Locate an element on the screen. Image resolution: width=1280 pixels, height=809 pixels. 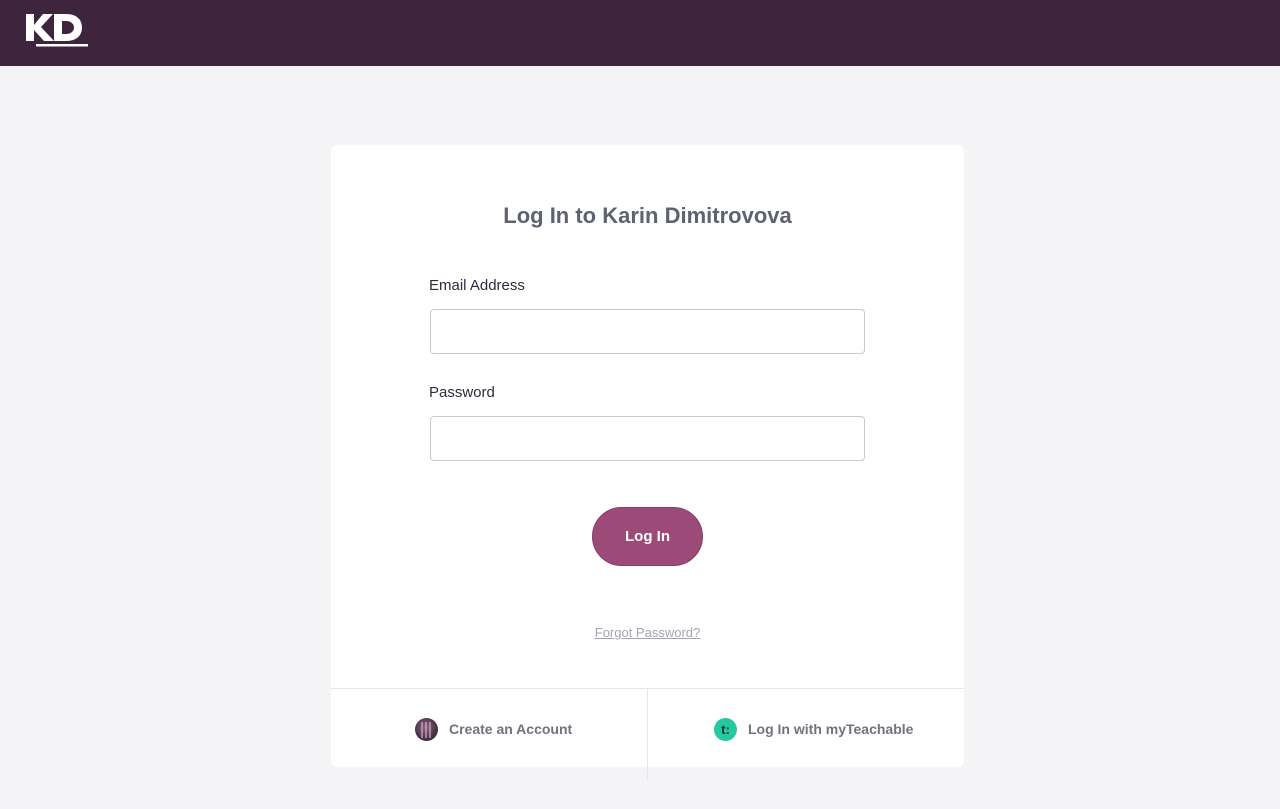
kd-logo-icon: KD is located at coordinates (57, 30).